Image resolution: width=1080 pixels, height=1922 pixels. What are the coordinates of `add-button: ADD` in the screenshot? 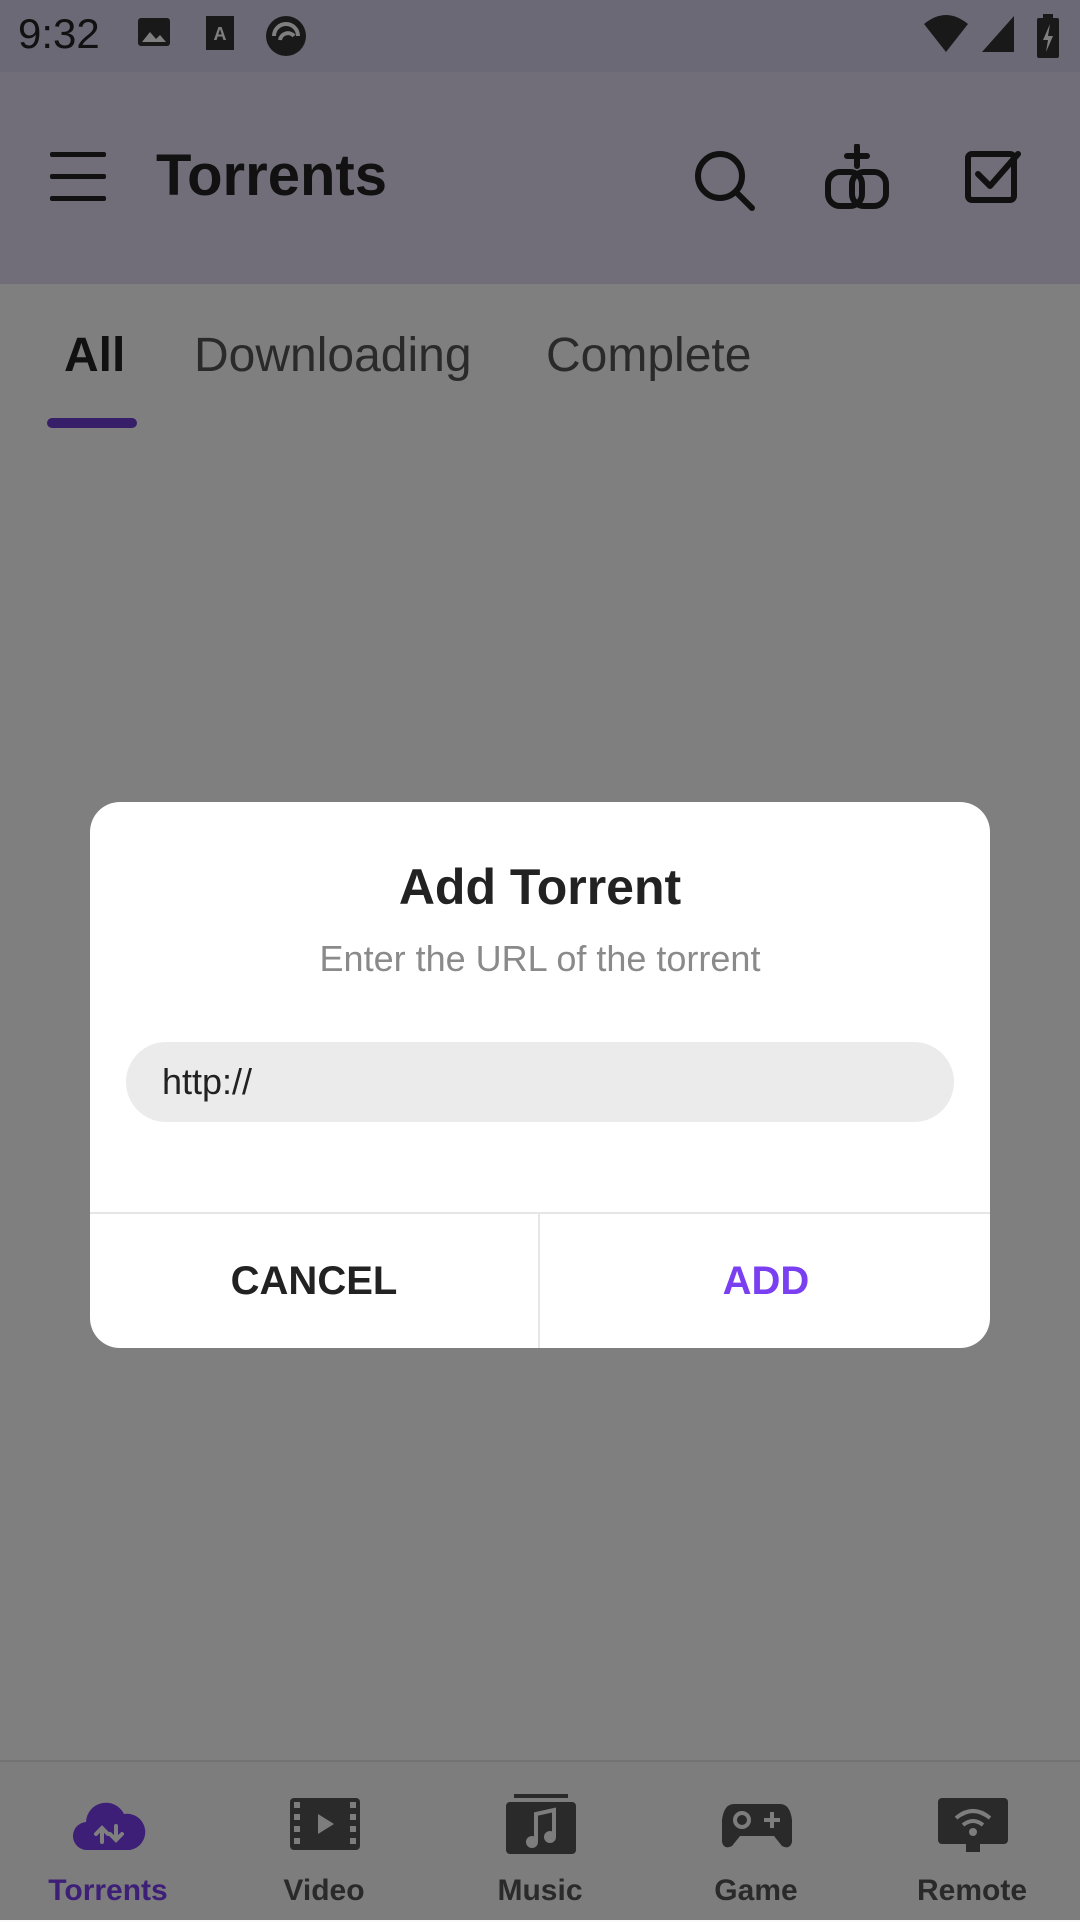 It's located at (766, 1281).